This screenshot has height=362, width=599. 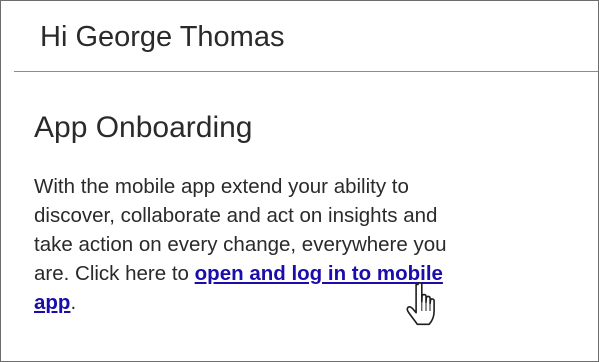 I want to click on open-mobile-app-link-continued: app, so click(x=52, y=302).